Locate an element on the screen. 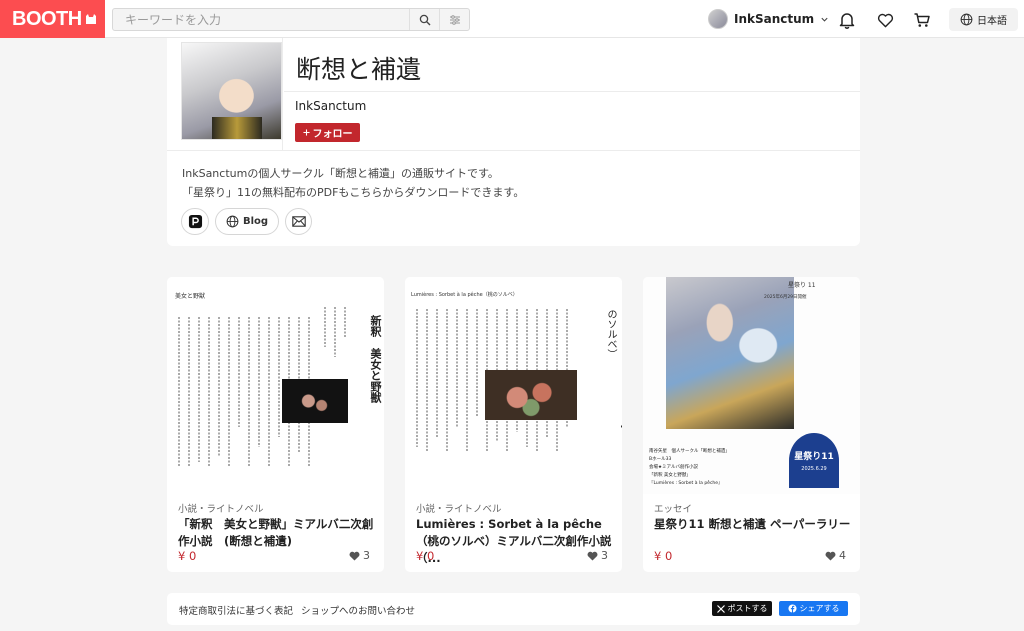 The height and width of the screenshot is (631, 1024). chevron-down-icon is located at coordinates (824, 19).